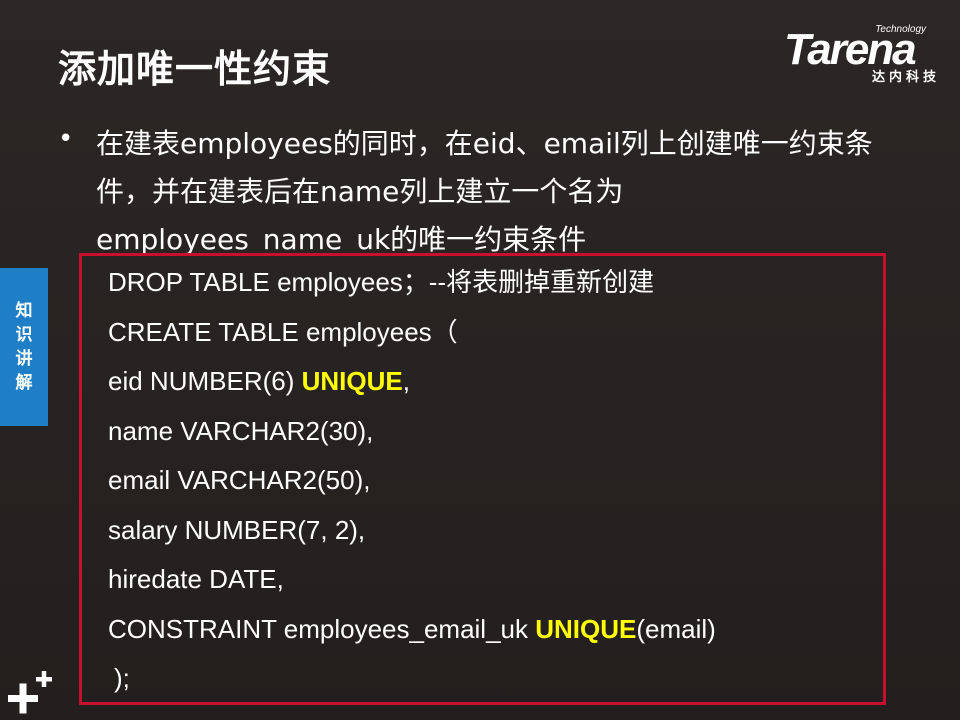  I want to click on code-text: (email), so click(676, 628).